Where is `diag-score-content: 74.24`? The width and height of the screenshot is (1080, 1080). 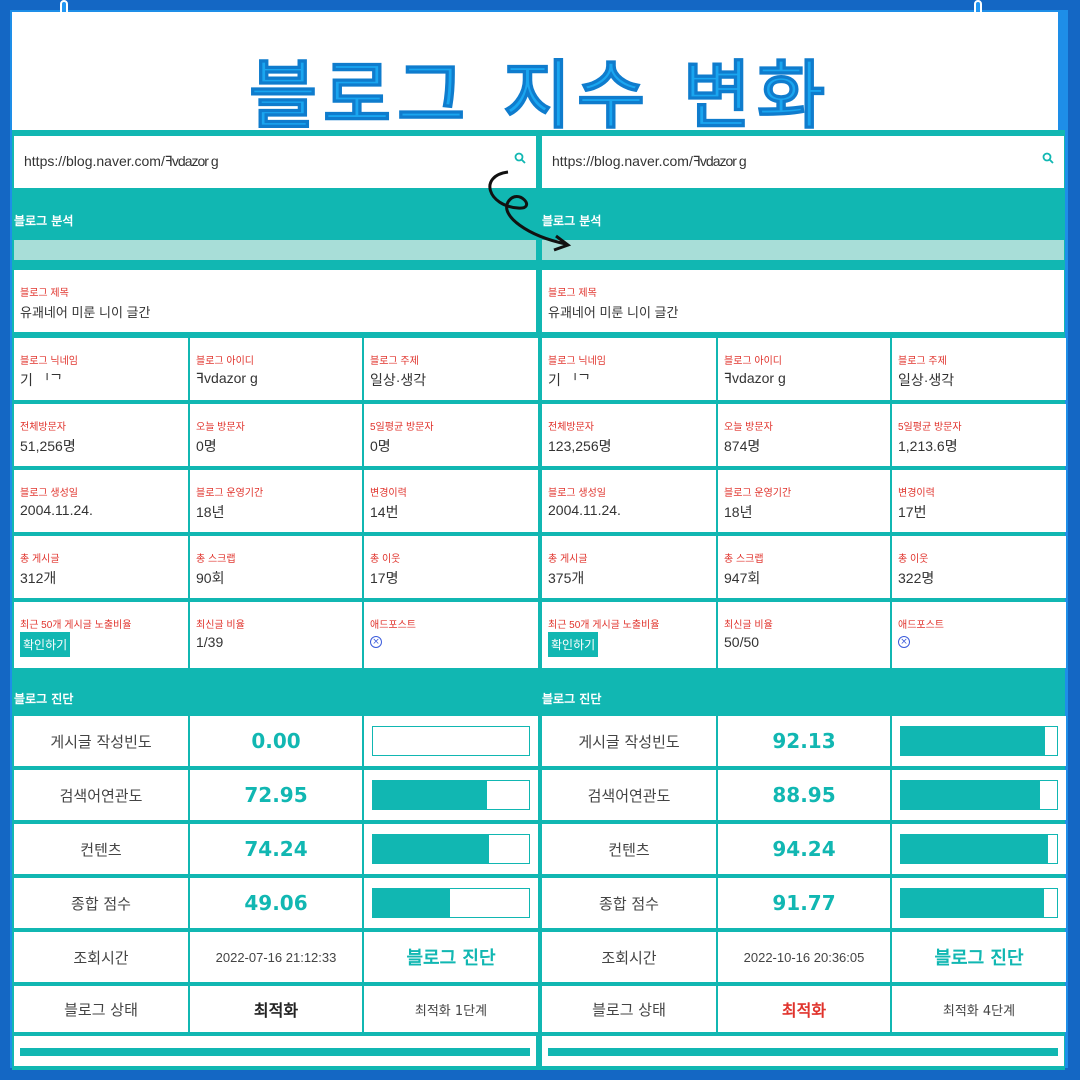
diag-score-content: 74.24 is located at coordinates (276, 849).